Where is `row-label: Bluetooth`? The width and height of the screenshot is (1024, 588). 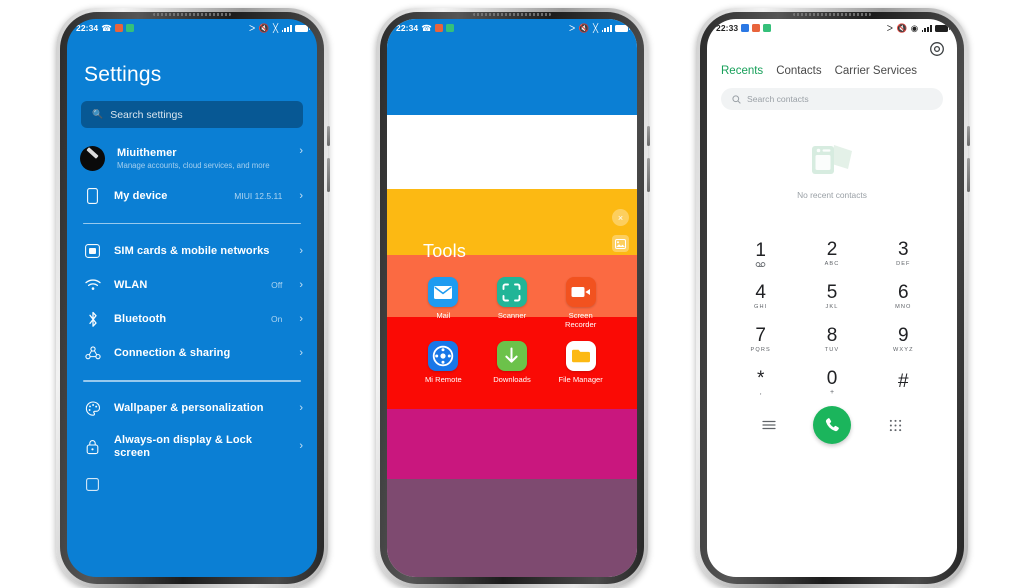 row-label: Bluetooth is located at coordinates (140, 318).